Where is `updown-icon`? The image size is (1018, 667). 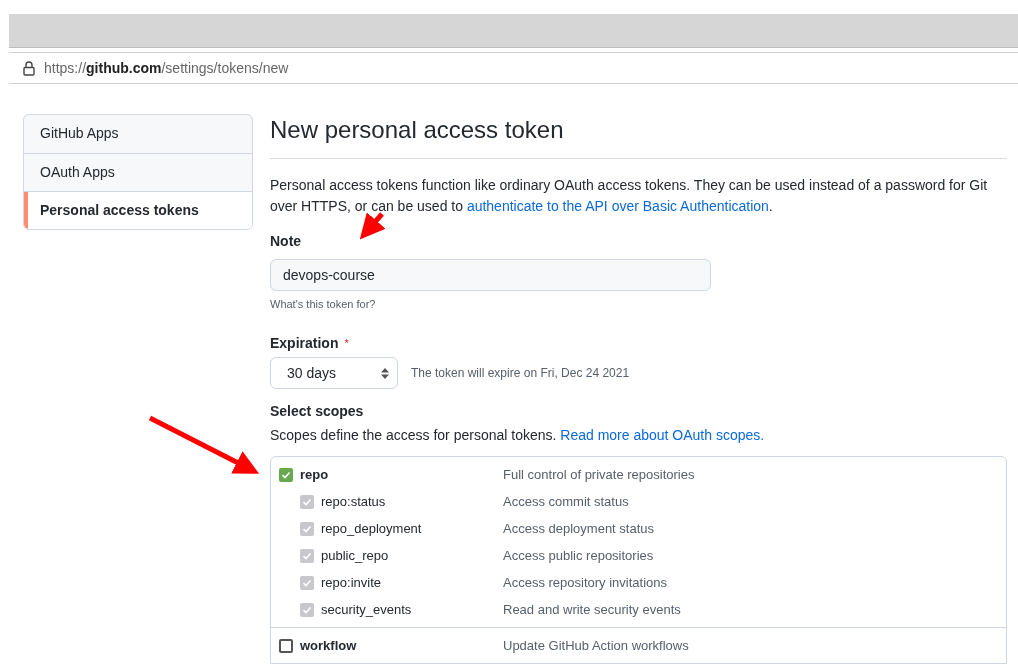 updown-icon is located at coordinates (385, 373).